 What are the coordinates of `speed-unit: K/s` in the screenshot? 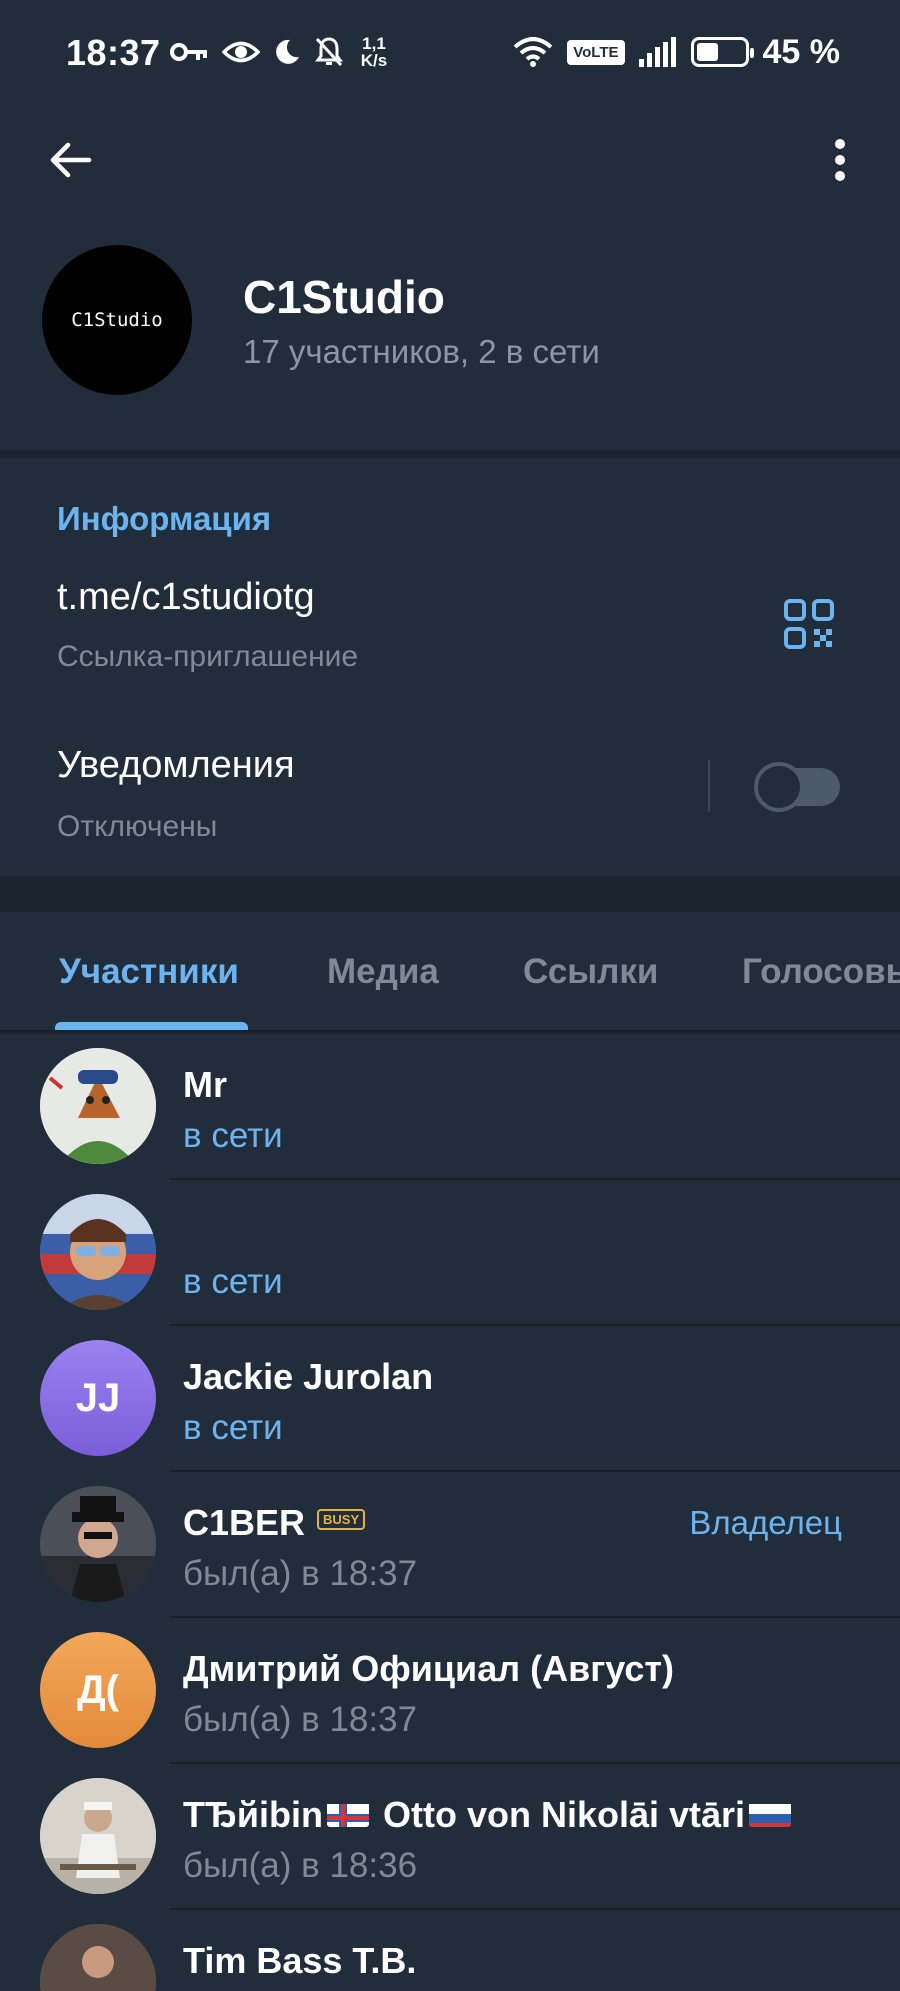 It's located at (374, 60).